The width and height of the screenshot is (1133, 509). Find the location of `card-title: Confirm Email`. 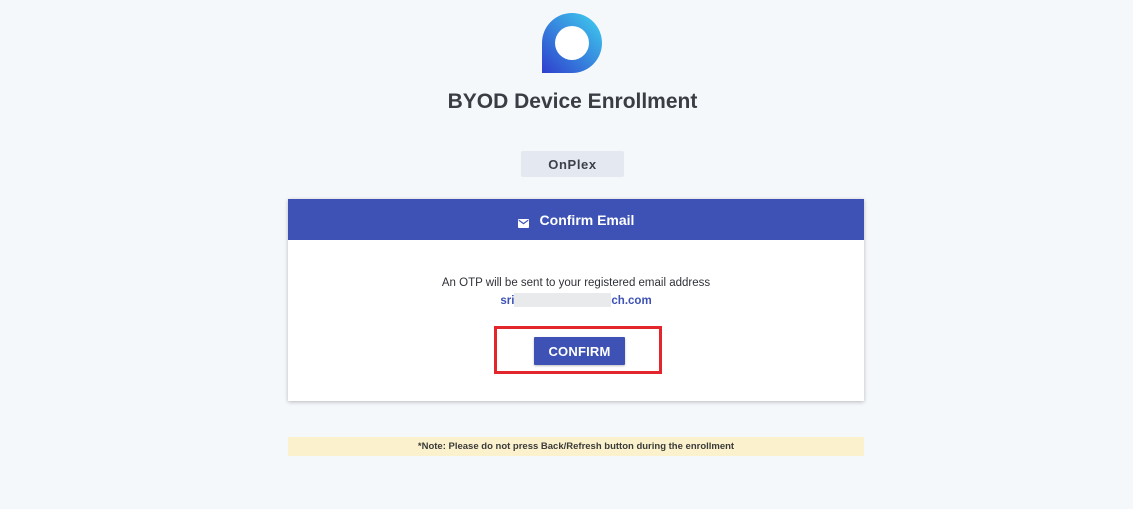

card-title: Confirm Email is located at coordinates (587, 219).